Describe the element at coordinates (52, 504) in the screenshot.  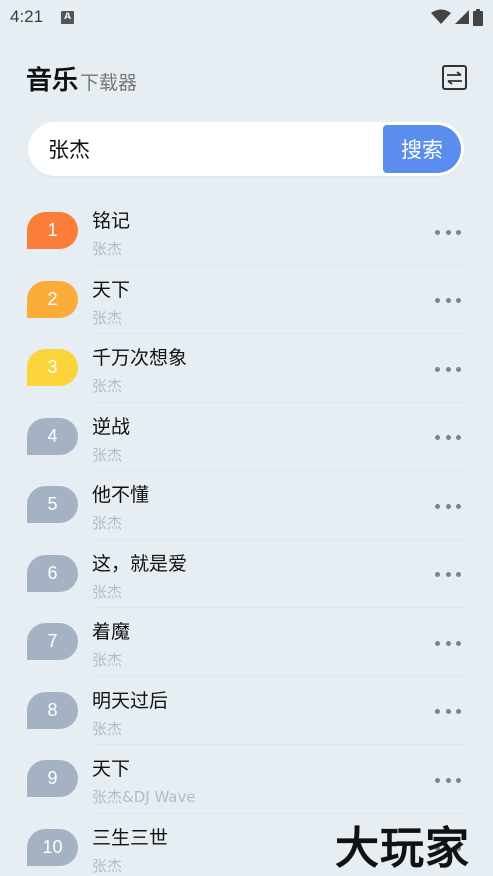
I see `rank-badge: 5` at that location.